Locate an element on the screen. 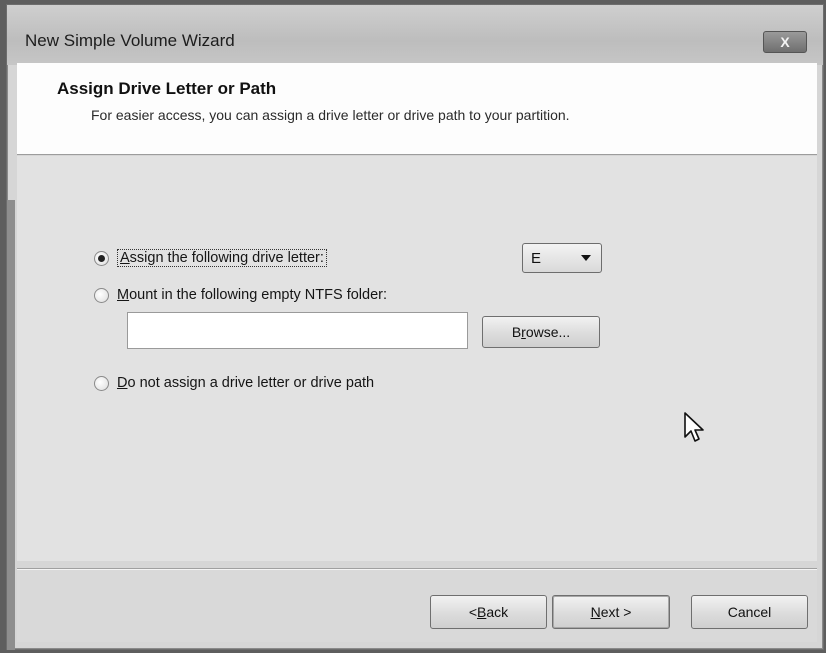 The height and width of the screenshot is (653, 826). window-title: New Simple Volume Wizard is located at coordinates (130, 40).